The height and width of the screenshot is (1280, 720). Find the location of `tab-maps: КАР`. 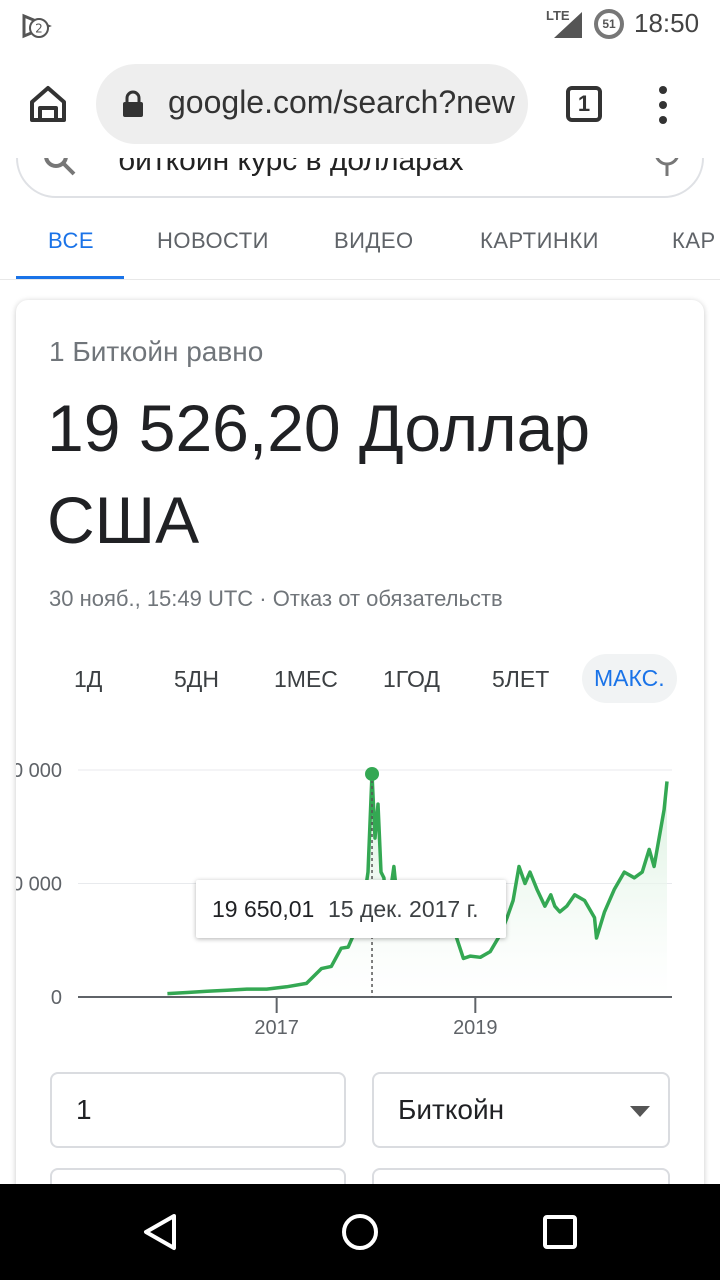

tab-maps: КАР is located at coordinates (694, 241).